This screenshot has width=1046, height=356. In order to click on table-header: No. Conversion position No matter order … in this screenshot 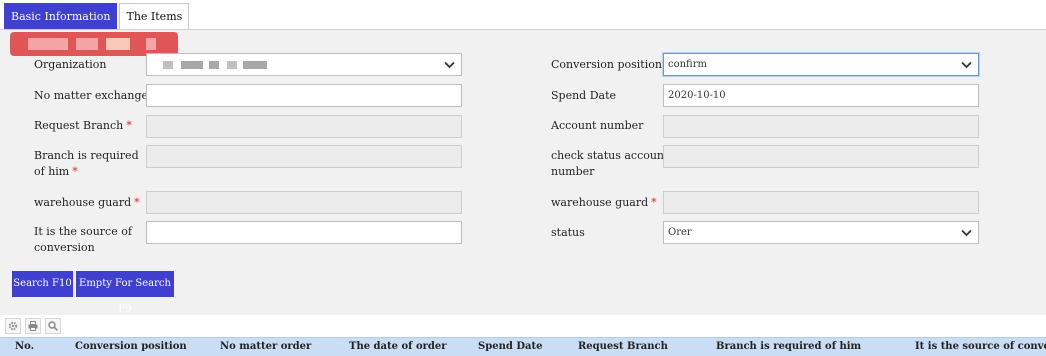, I will do `click(523, 346)`.